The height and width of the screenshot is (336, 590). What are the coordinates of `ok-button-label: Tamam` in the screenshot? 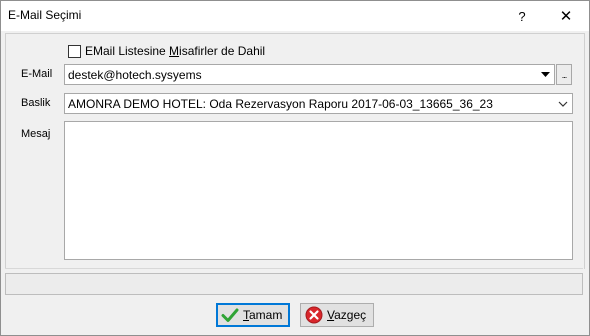 It's located at (262, 315).